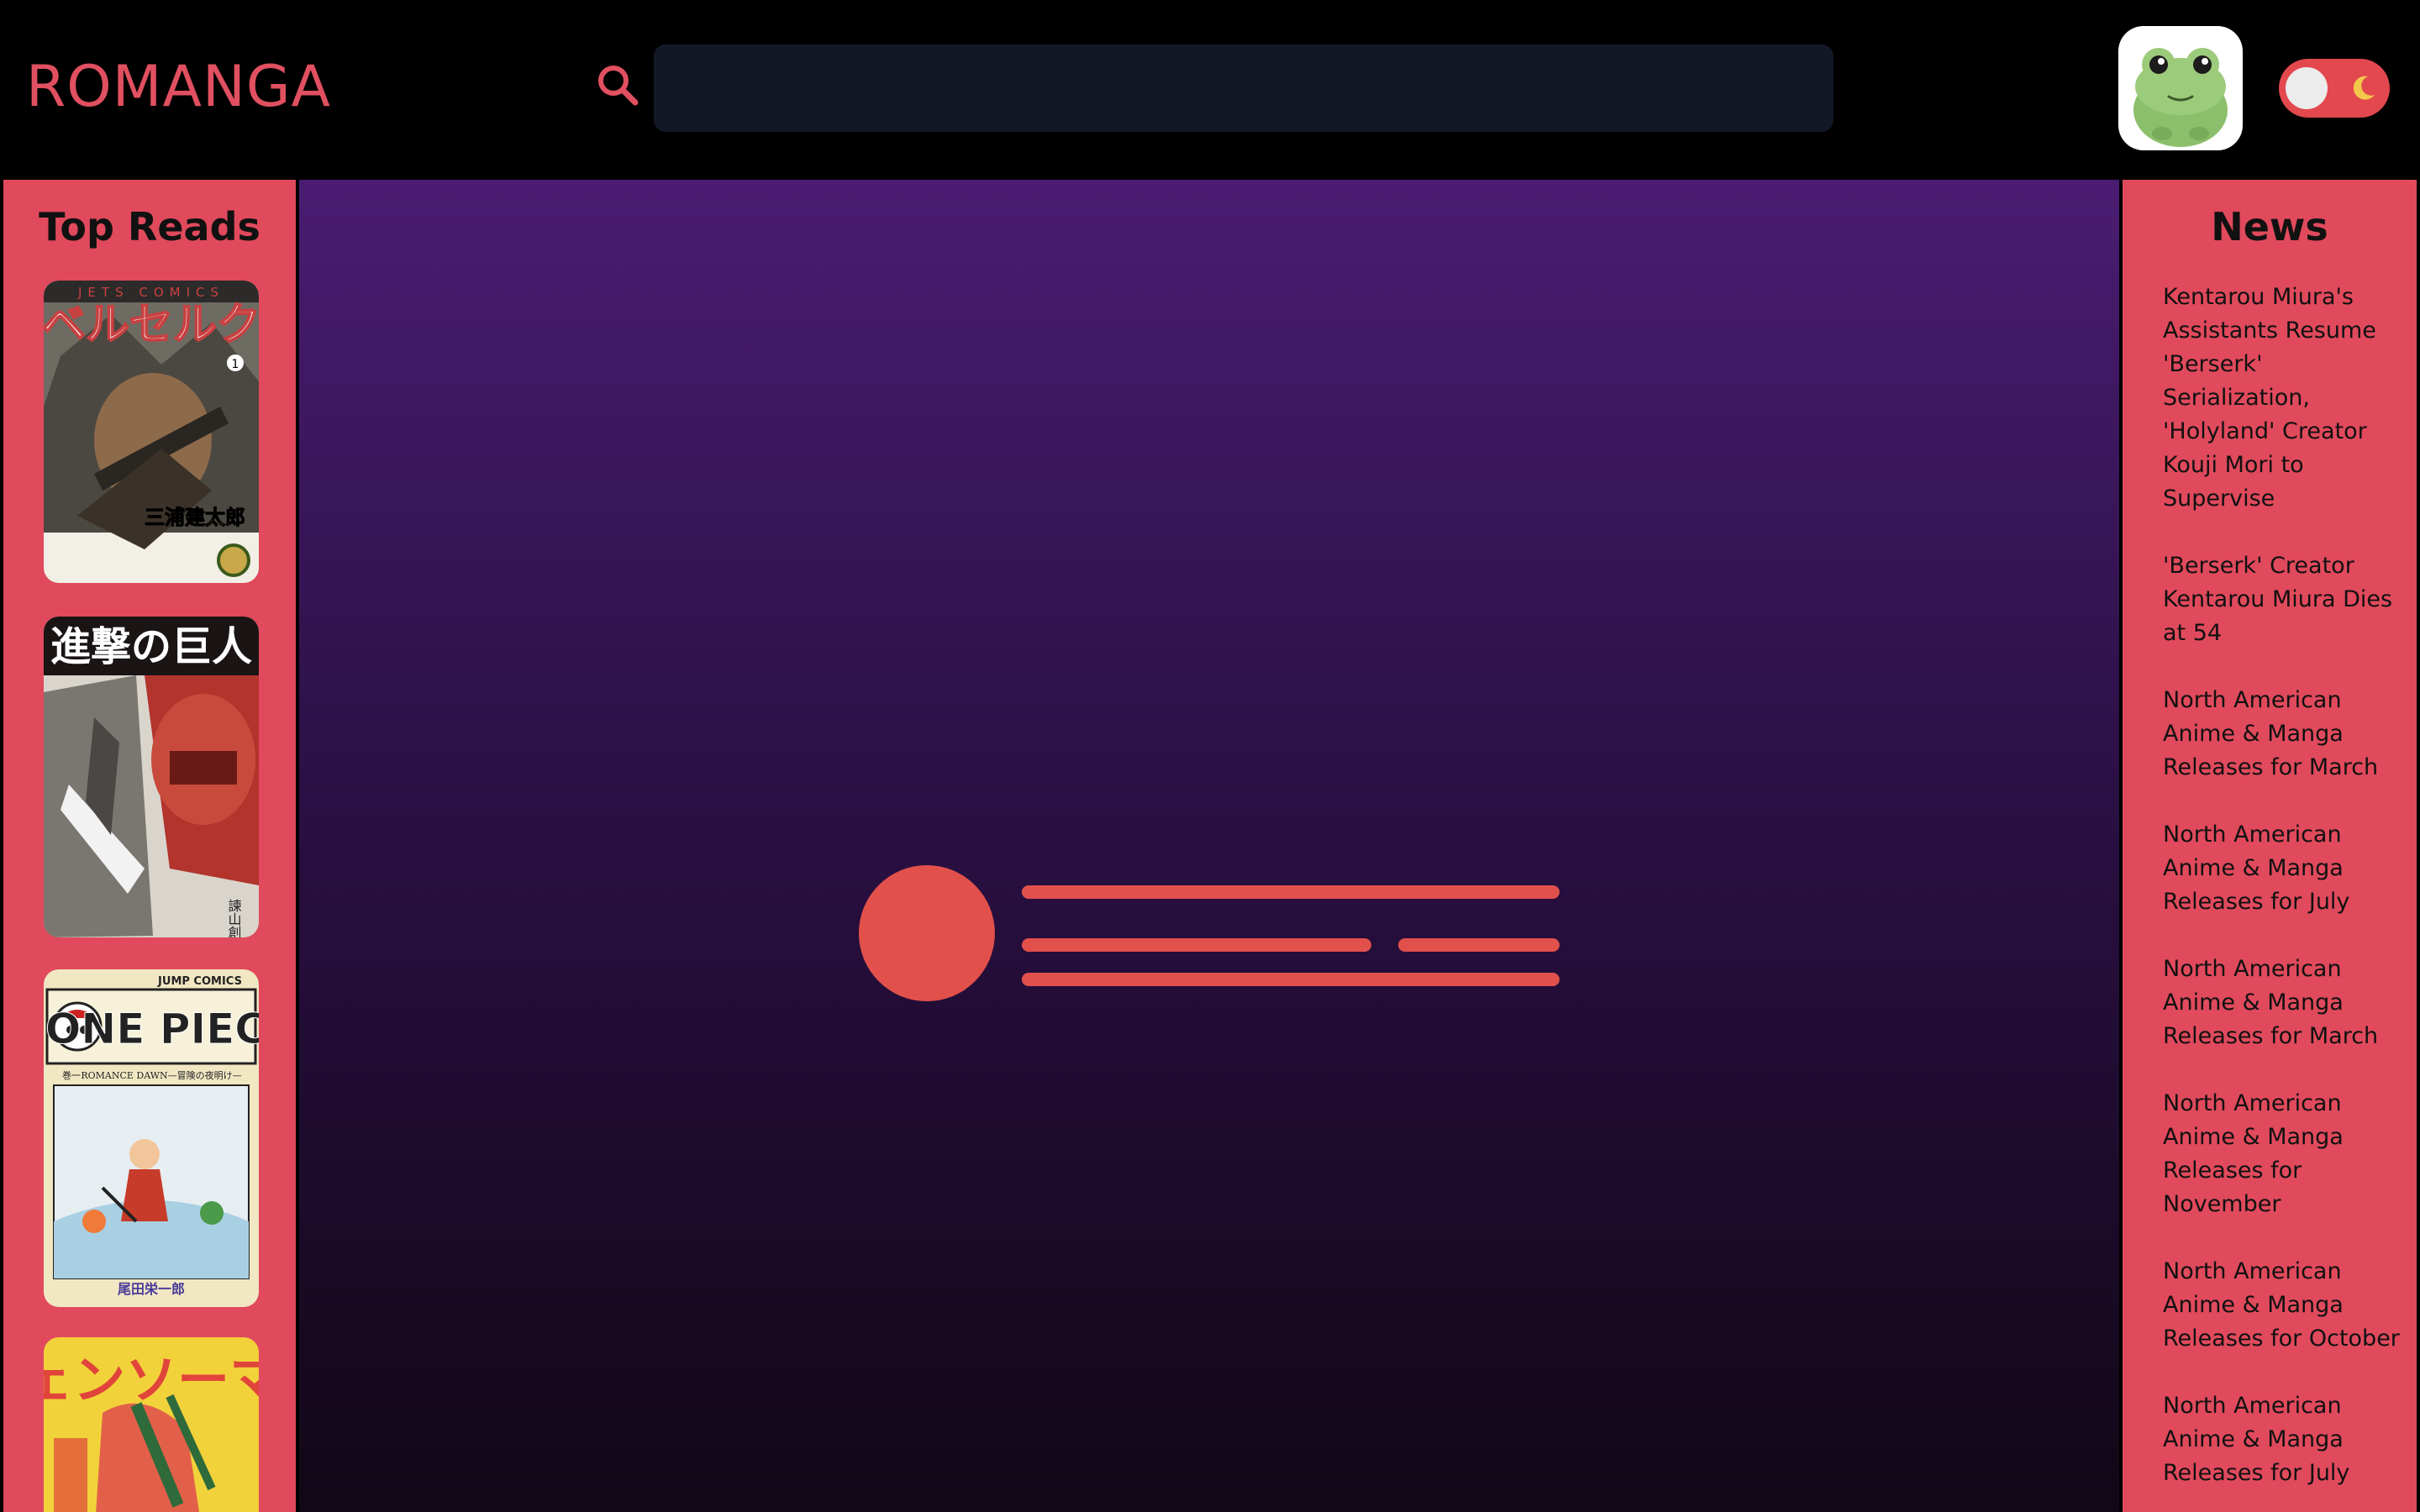  What do you see at coordinates (151, 1289) in the screenshot?
I see `one-piece-author: 尾田栄一郎` at bounding box center [151, 1289].